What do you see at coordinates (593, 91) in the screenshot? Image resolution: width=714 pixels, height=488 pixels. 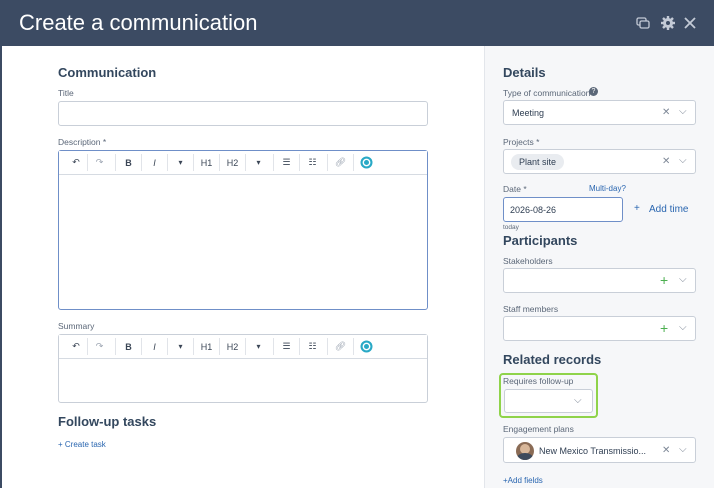 I see `help-icon: ?` at bounding box center [593, 91].